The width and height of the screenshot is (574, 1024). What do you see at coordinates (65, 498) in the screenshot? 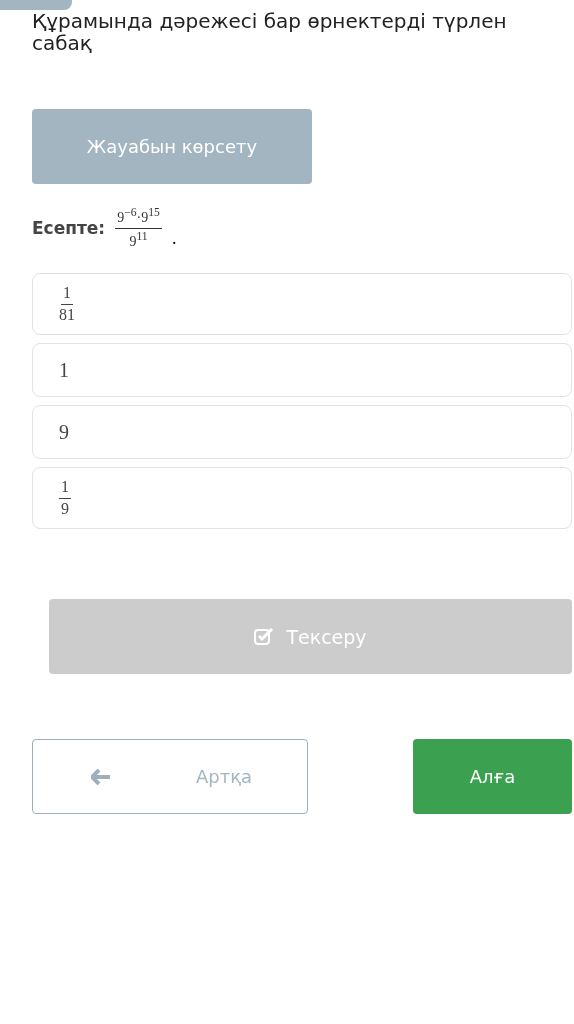
I see `fraction-answer: 1 9` at bounding box center [65, 498].